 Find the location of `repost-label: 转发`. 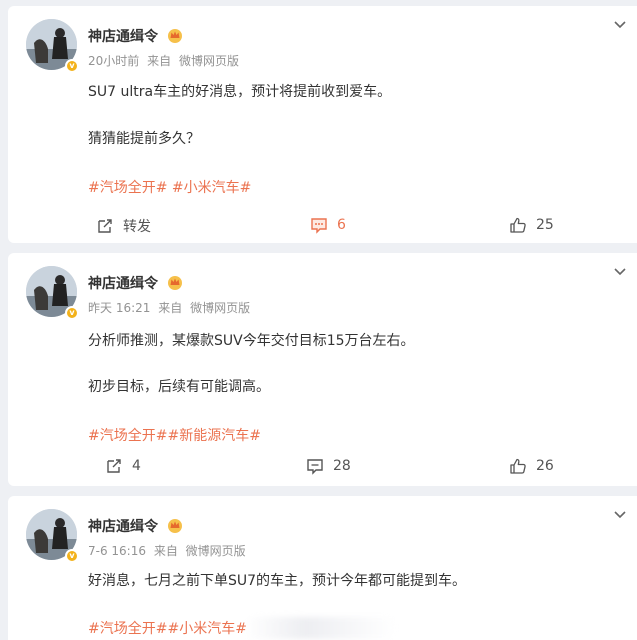

repost-label: 转发 is located at coordinates (137, 227).